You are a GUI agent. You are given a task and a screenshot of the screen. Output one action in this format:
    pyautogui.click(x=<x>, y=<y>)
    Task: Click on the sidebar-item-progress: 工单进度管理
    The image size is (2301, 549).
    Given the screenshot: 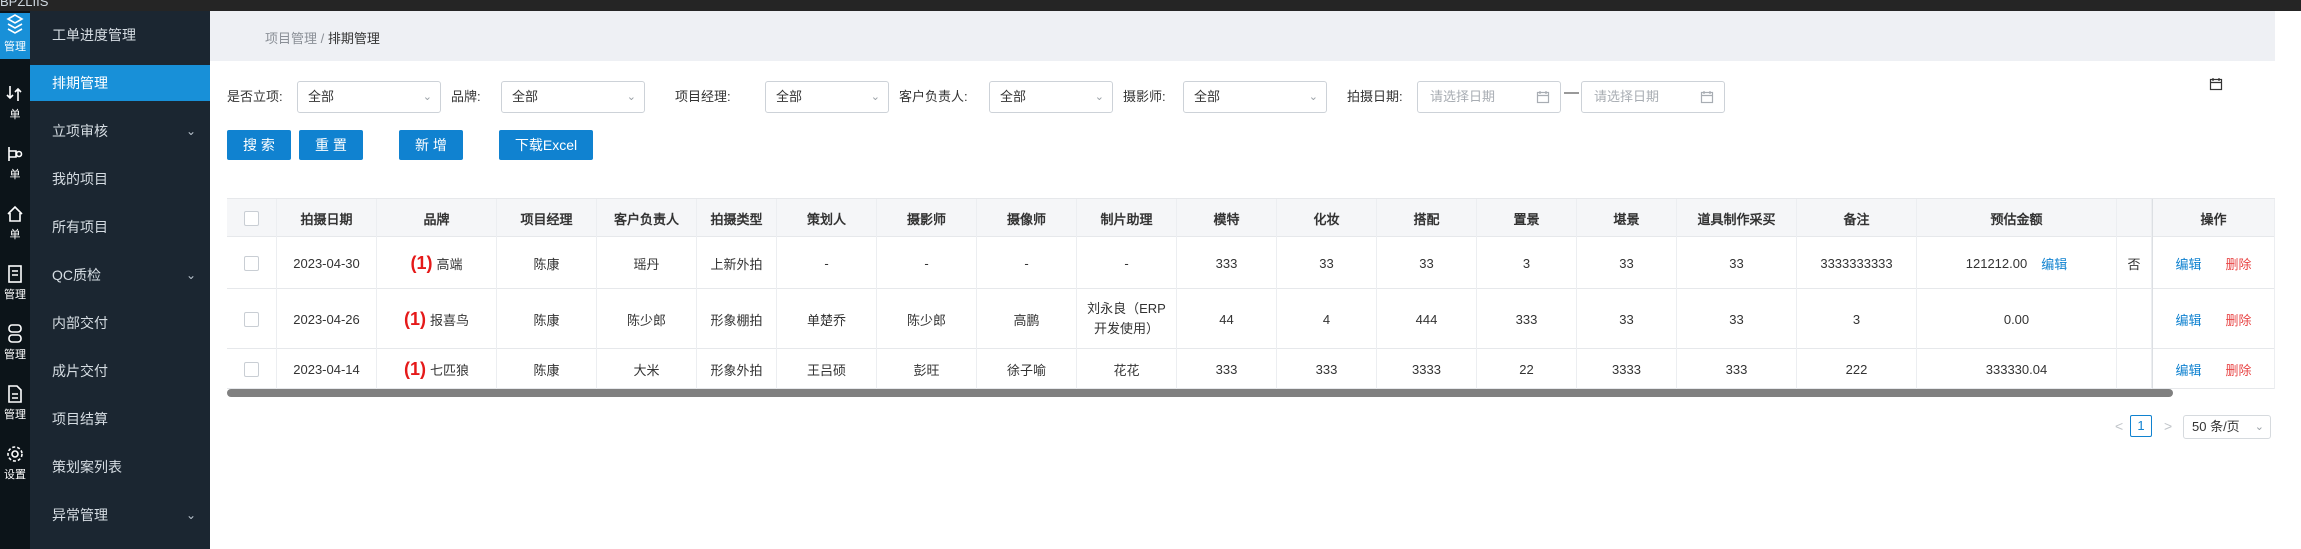 What is the action you would take?
    pyautogui.click(x=120, y=35)
    